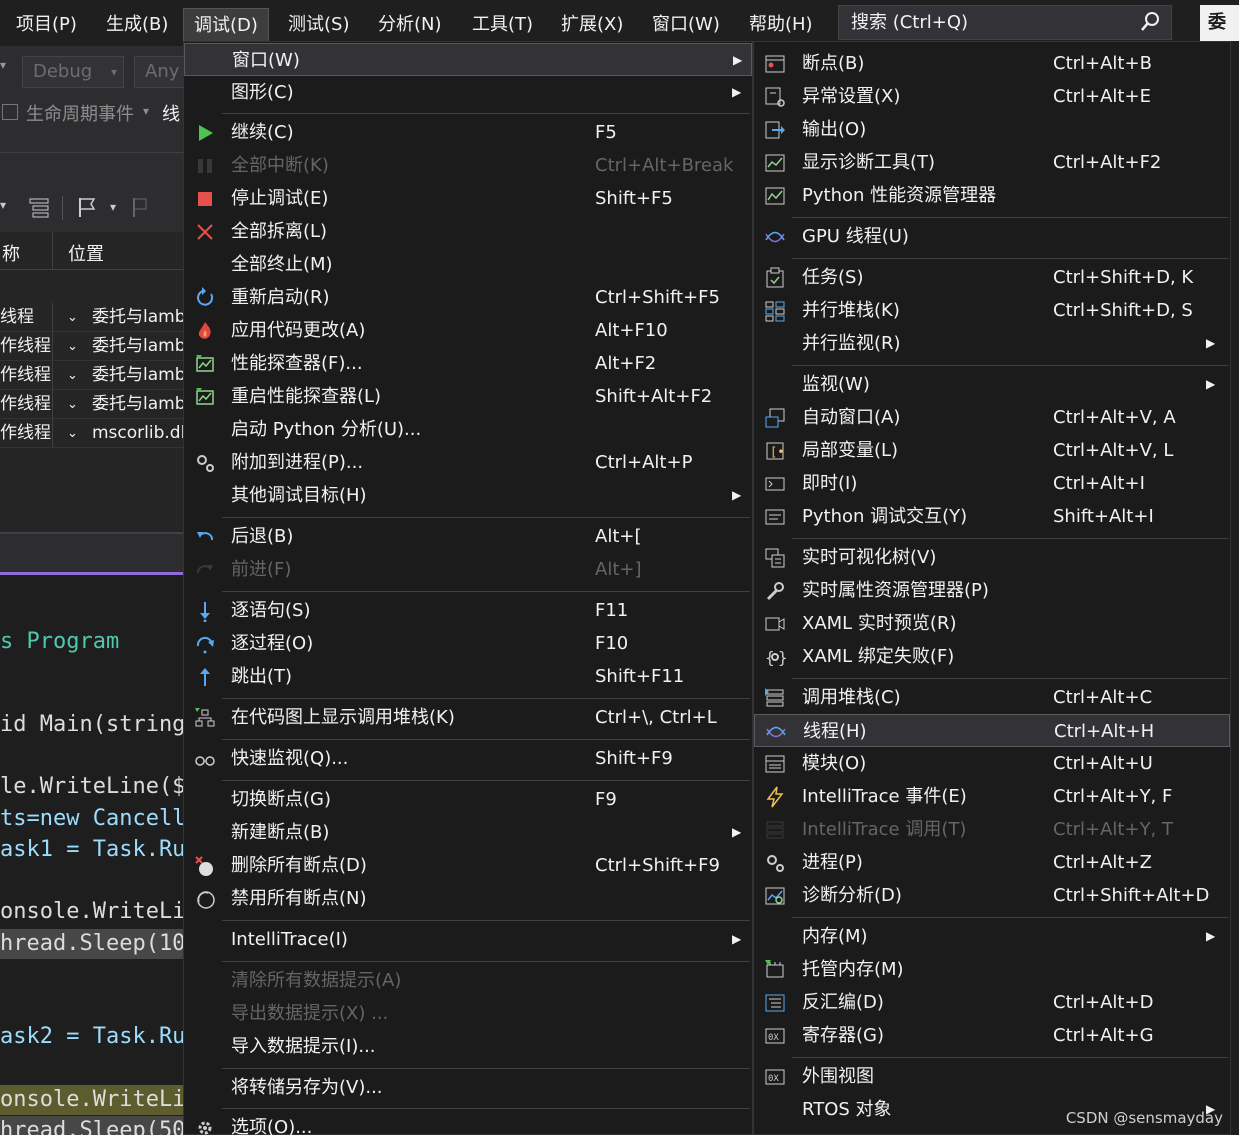 The height and width of the screenshot is (1135, 1239). I want to click on debug-menu-item: 应用代码更改(A) Alt+F10, so click(468, 330).